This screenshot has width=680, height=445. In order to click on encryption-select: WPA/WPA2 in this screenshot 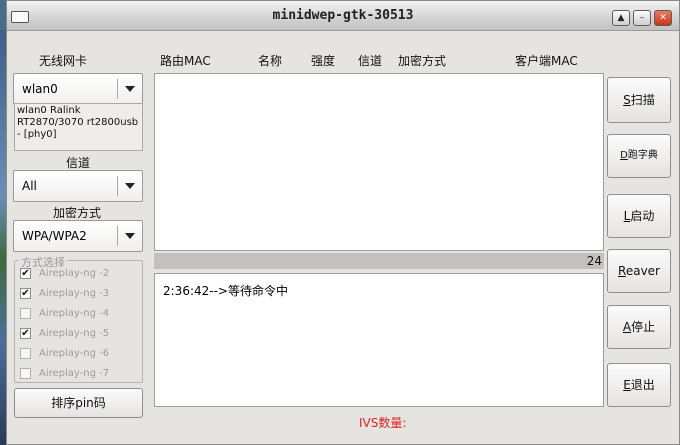, I will do `click(78, 236)`.